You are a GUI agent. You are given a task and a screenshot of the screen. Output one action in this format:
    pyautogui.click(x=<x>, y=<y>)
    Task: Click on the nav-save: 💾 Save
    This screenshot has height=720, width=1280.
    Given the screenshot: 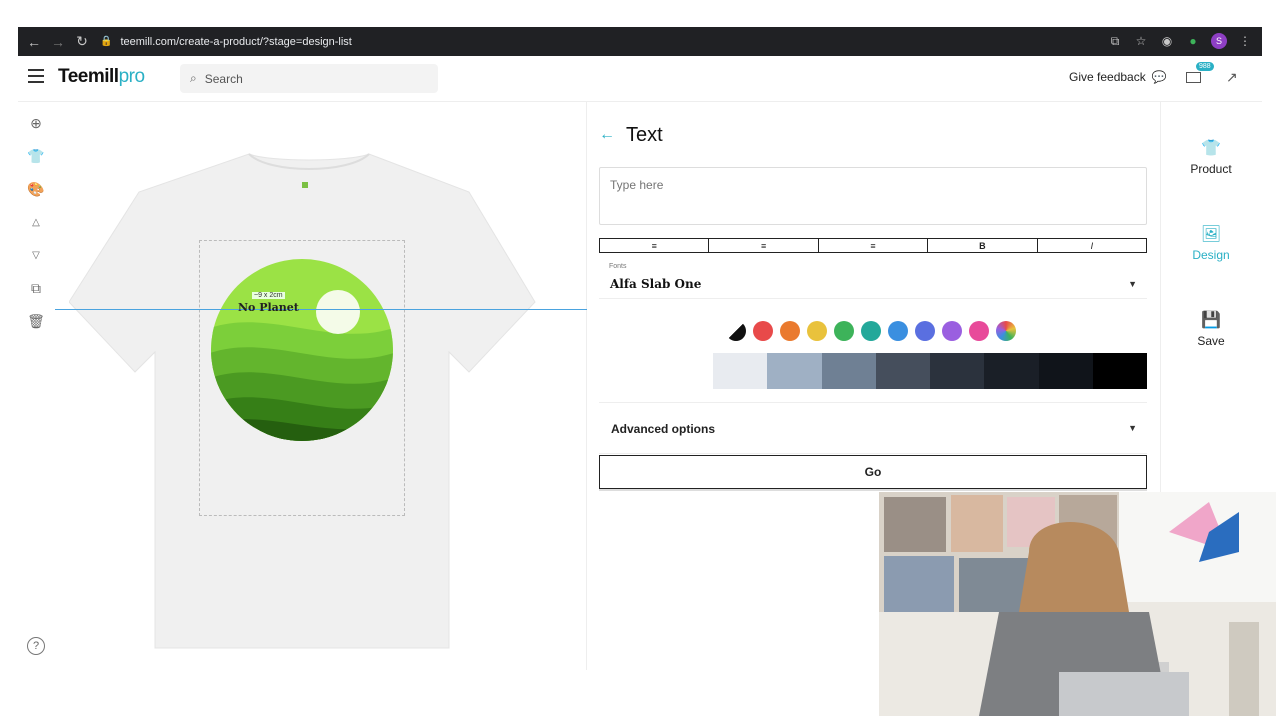 What is the action you would take?
    pyautogui.click(x=1211, y=329)
    